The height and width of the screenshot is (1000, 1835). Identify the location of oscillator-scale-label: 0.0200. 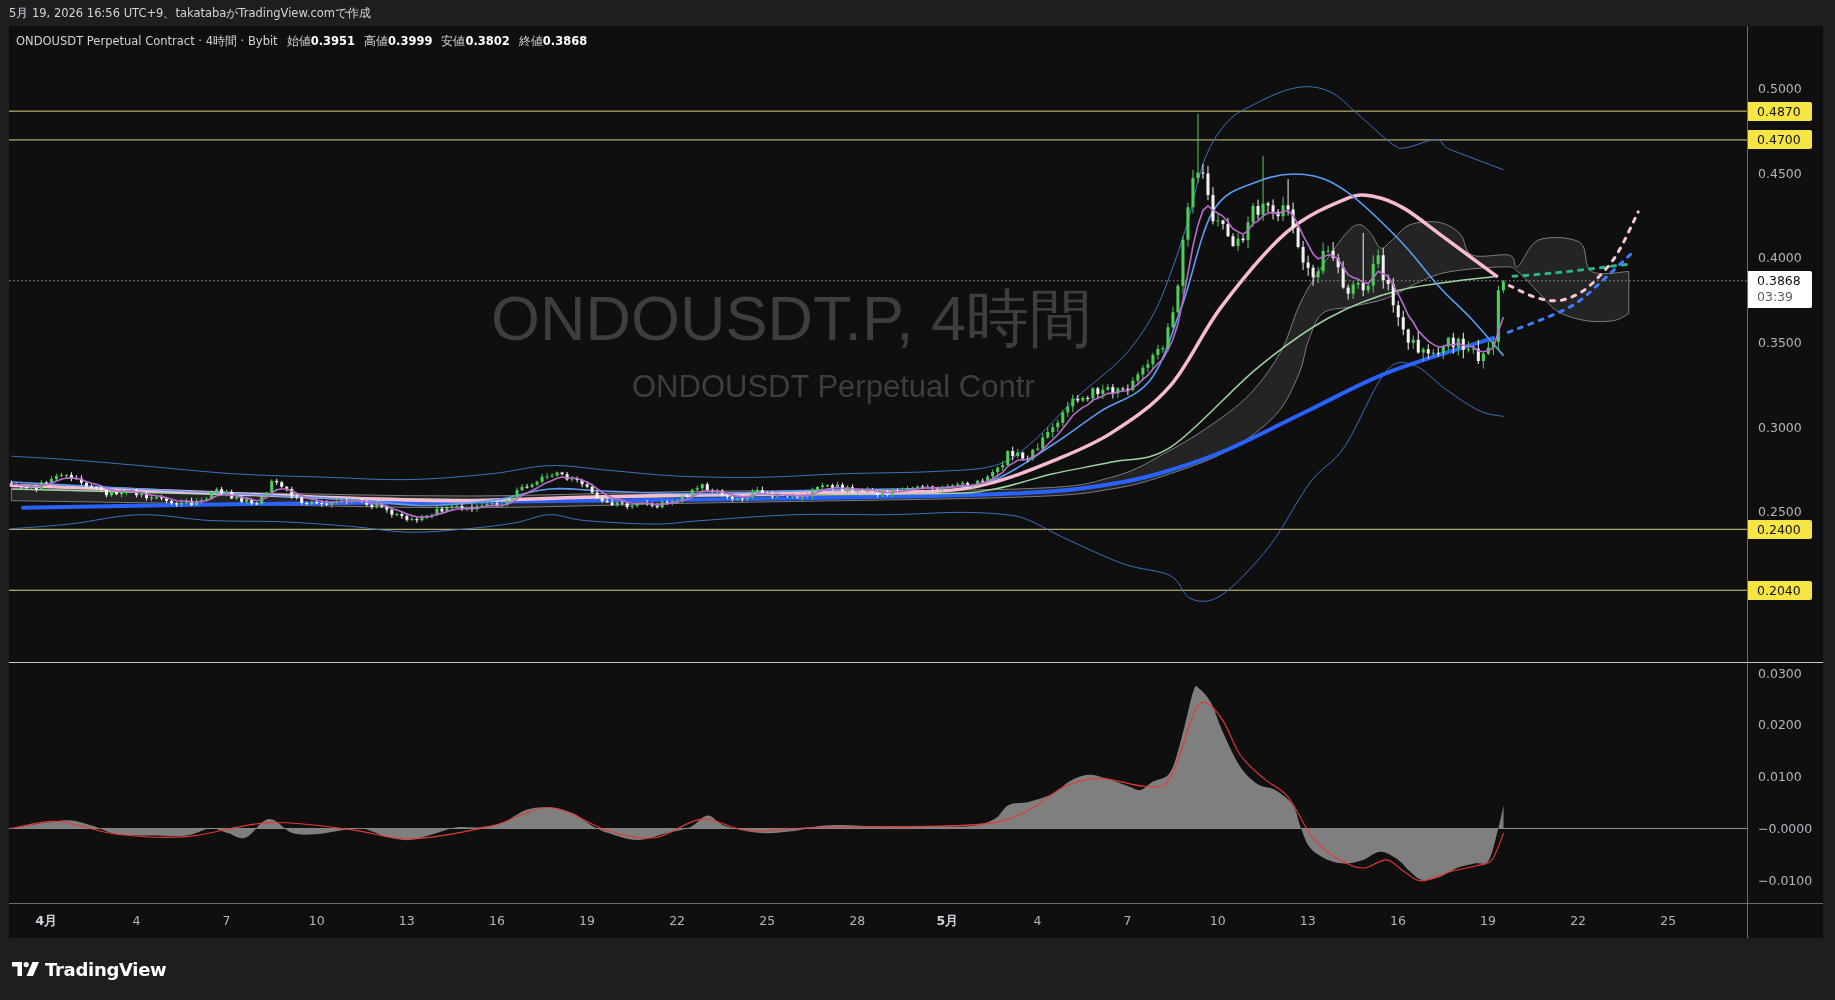
(1780, 725).